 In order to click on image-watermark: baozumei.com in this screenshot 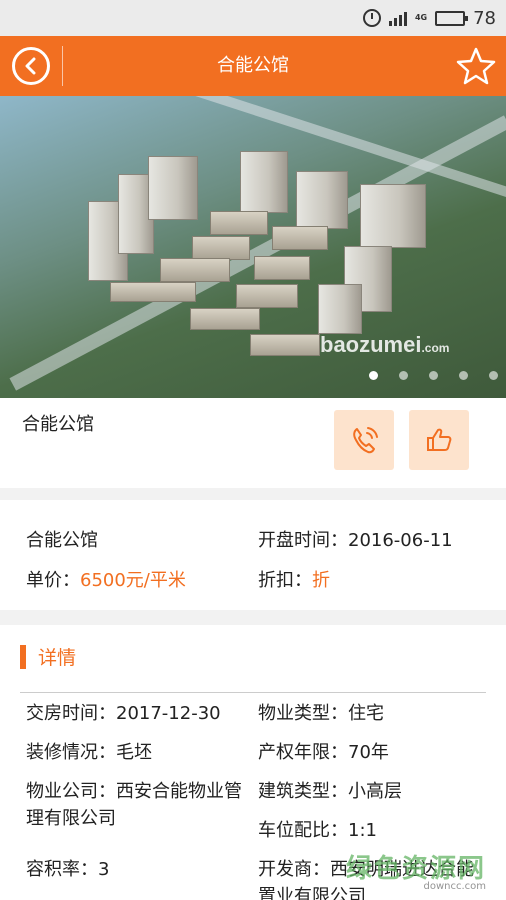, I will do `click(385, 344)`.